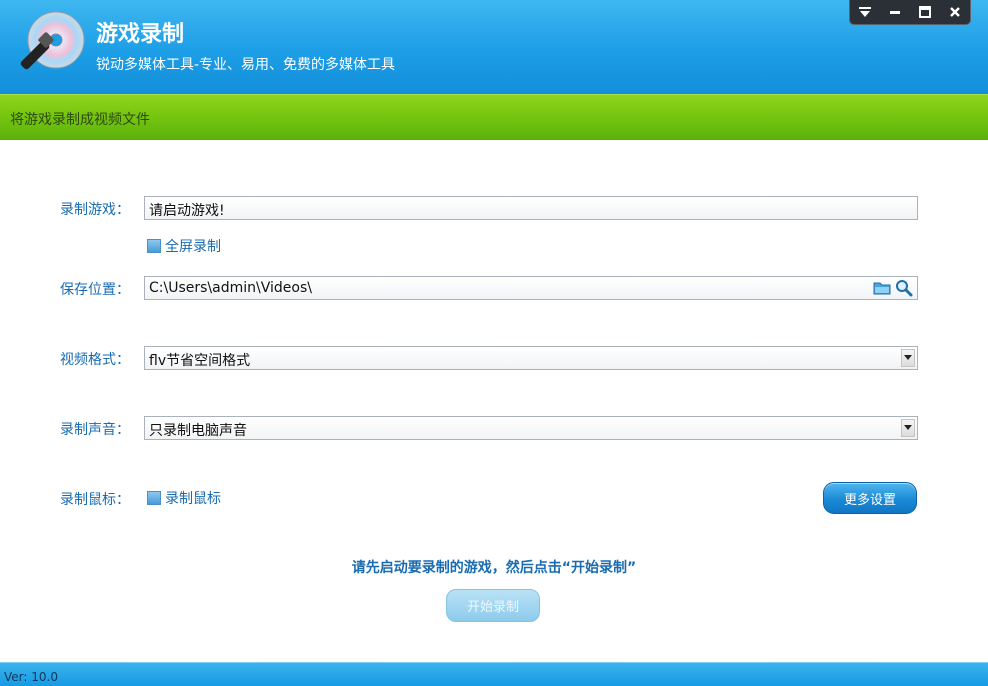 Image resolution: width=988 pixels, height=686 pixels. Describe the element at coordinates (895, 12) in the screenshot. I see `minimize-icon` at that location.